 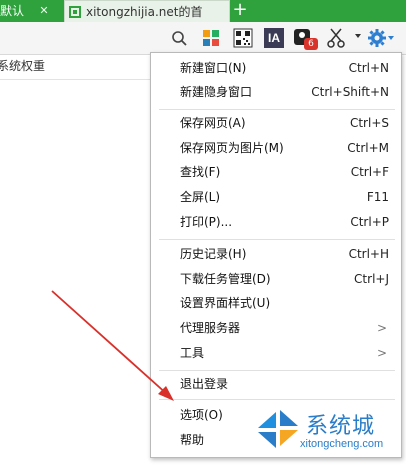 I want to click on windows-logo-icon, so click(x=278, y=429).